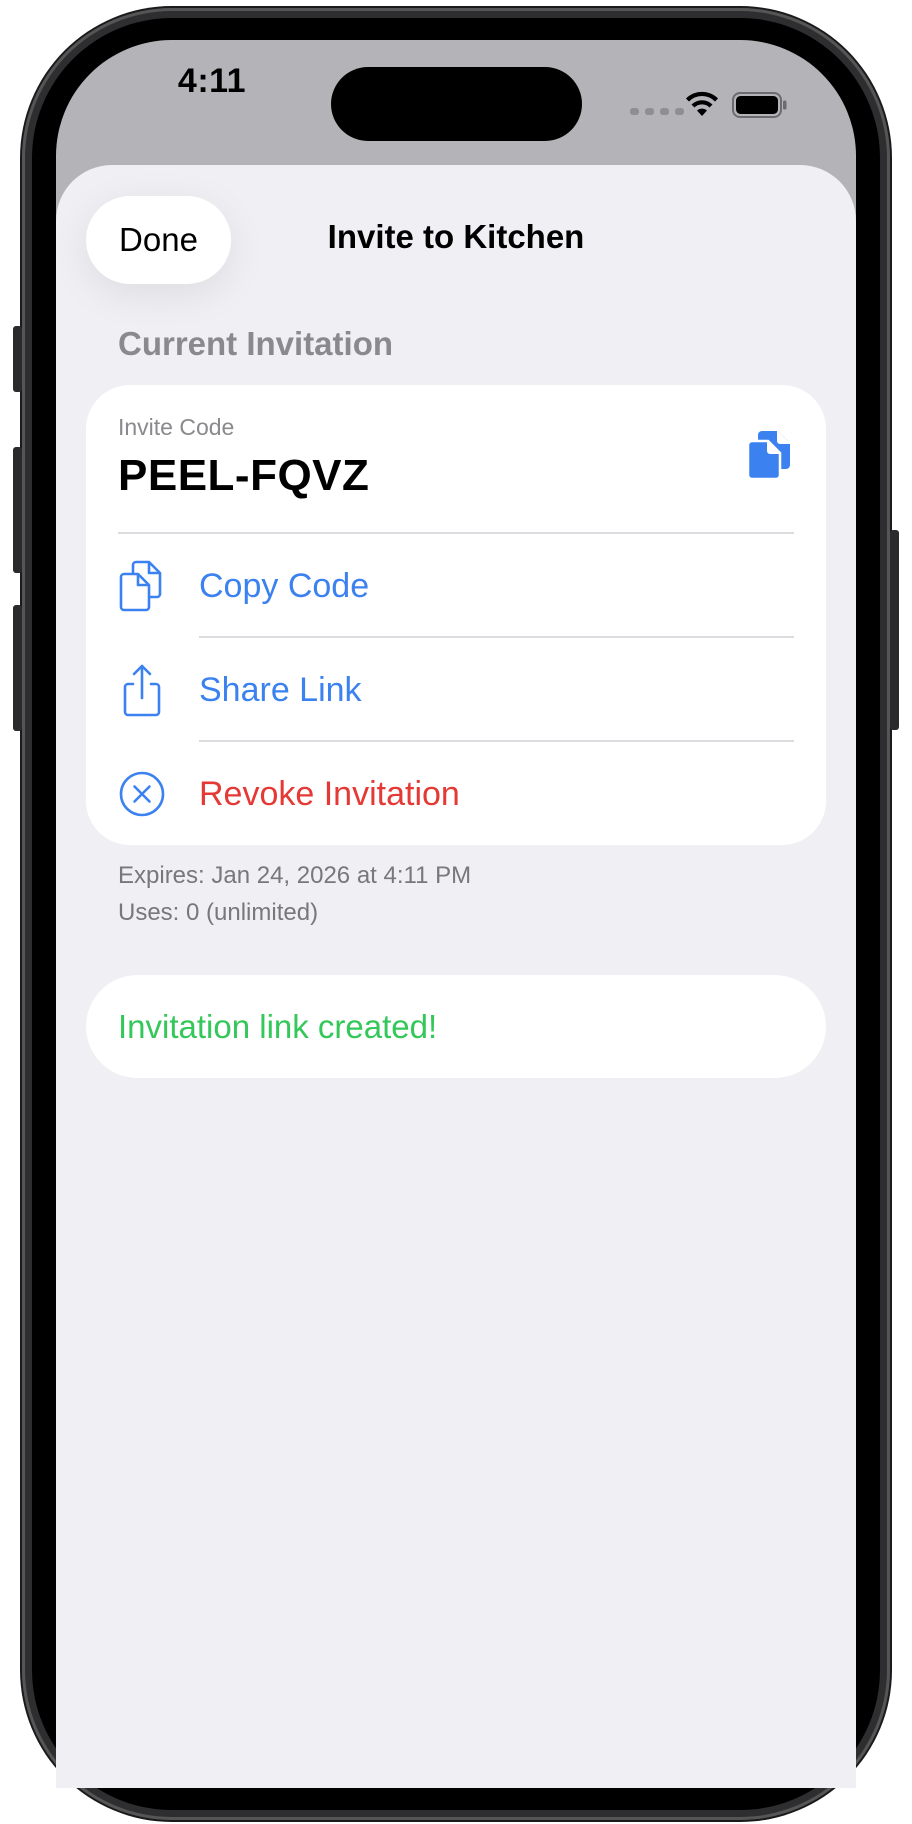 The image size is (912, 1824). Describe the element at coordinates (212, 81) in the screenshot. I see `status-time: 4:11` at that location.